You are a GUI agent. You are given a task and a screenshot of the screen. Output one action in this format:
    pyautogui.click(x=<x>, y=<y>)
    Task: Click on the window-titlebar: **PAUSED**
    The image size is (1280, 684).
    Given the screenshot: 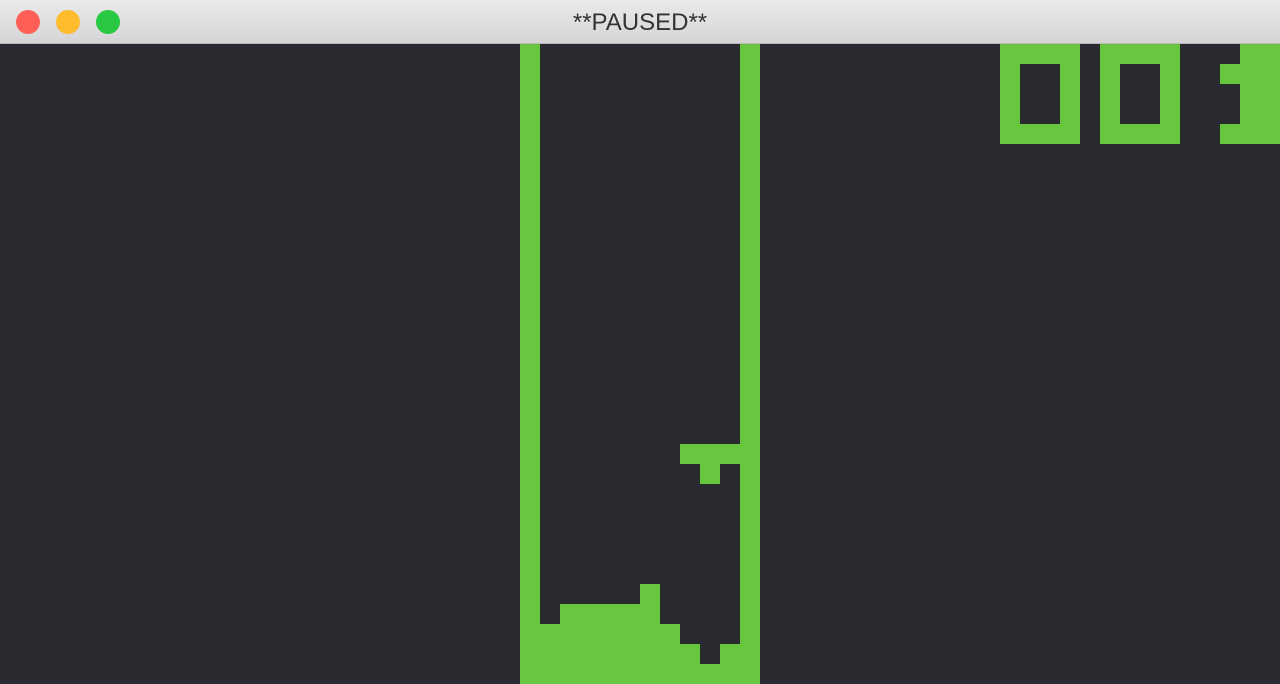 What is the action you would take?
    pyautogui.click(x=640, y=22)
    